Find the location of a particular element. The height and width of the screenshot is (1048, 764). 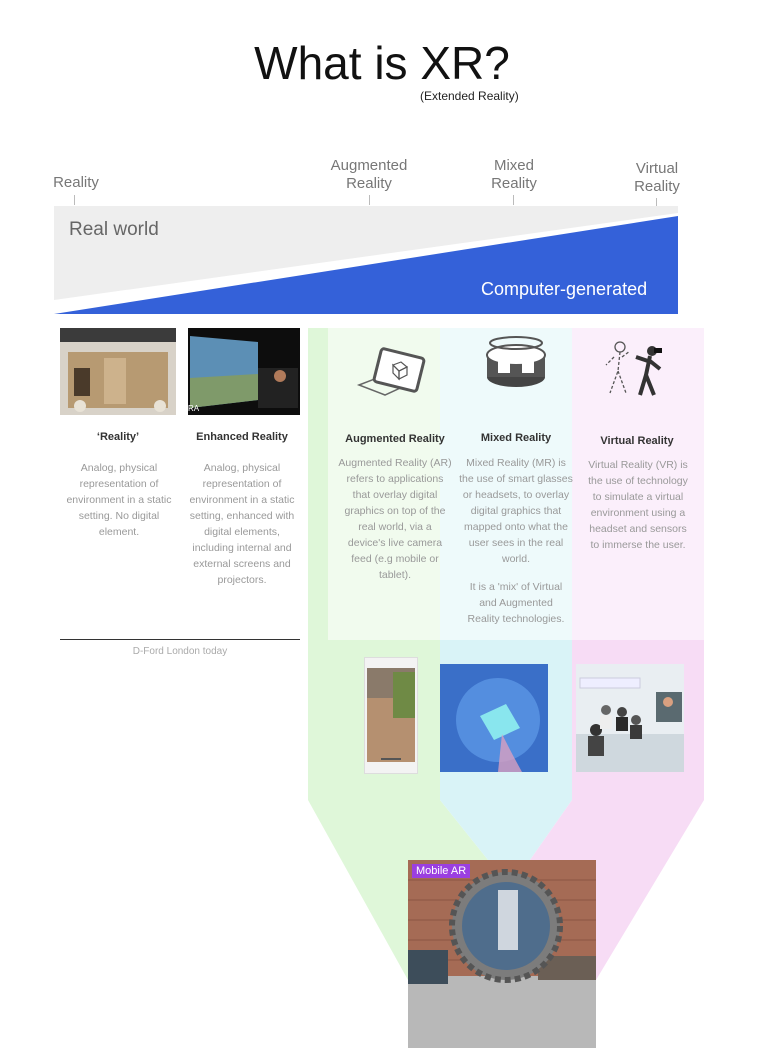

ar-phone-photo is located at coordinates (391, 715).